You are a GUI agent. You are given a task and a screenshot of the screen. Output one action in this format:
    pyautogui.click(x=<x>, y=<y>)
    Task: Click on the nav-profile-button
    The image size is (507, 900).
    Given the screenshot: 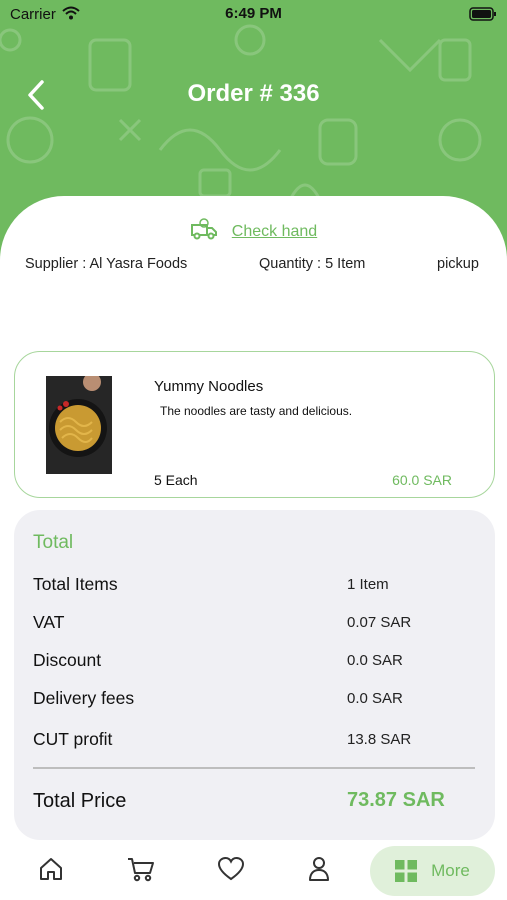 What is the action you would take?
    pyautogui.click(x=319, y=869)
    